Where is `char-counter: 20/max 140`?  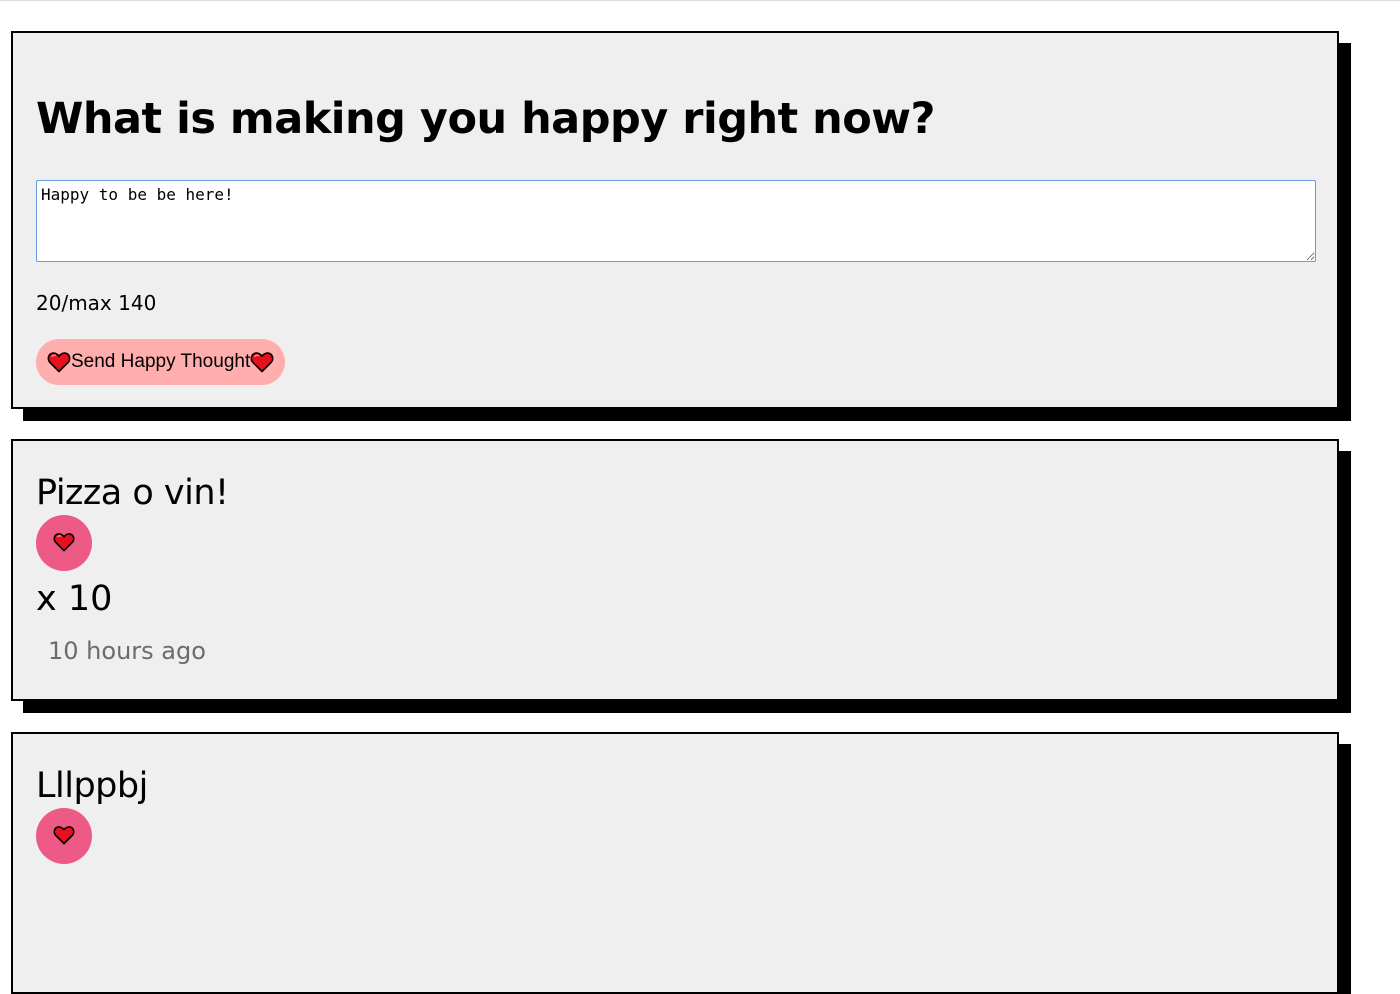 char-counter: 20/max 140 is located at coordinates (96, 303).